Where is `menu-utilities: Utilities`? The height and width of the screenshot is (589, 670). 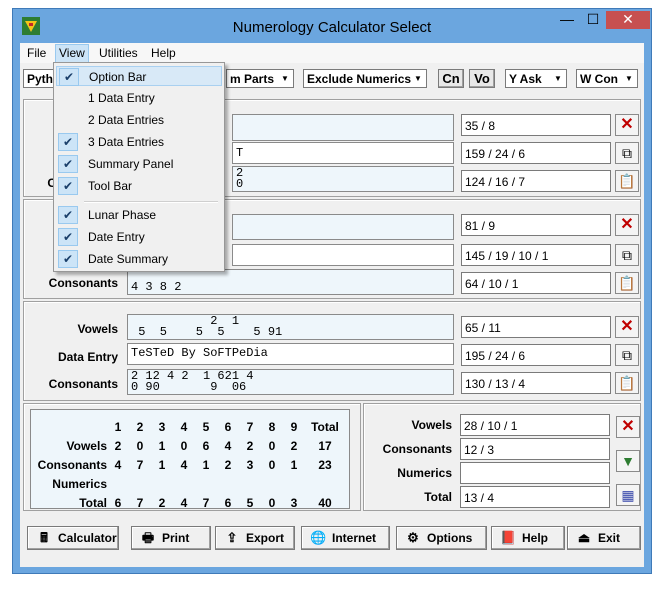 menu-utilities: Utilities is located at coordinates (118, 53).